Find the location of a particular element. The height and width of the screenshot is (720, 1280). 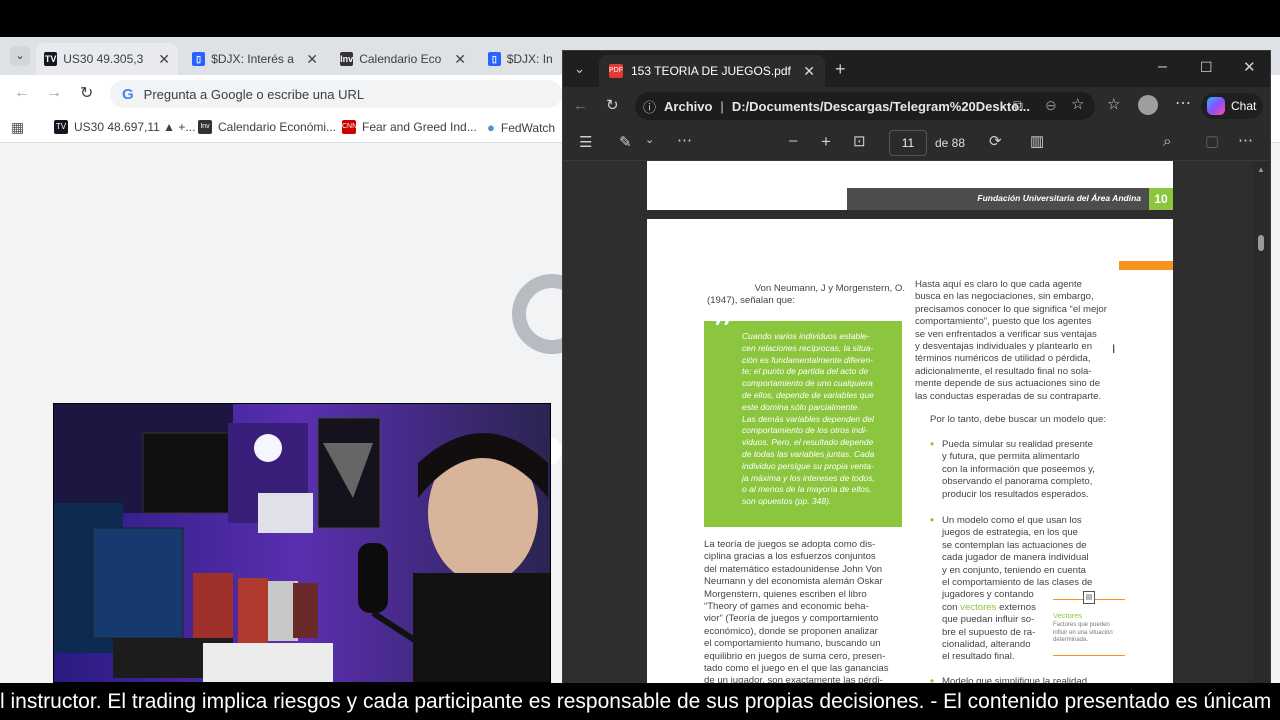

refresh-icon: ↻ is located at coordinates (612, 105).